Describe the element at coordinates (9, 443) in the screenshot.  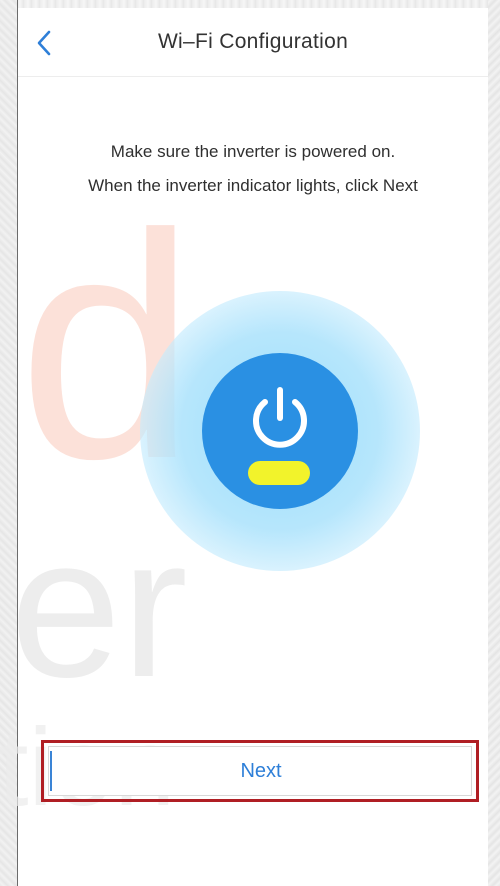
I see `screenshot-left-edge` at that location.